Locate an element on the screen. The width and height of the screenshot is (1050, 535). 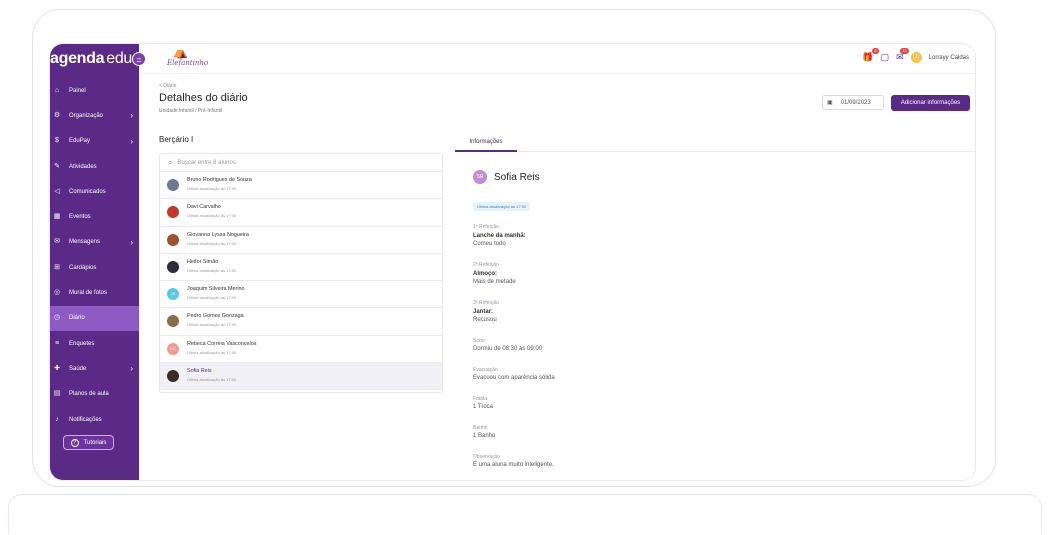
detail-tabs: Informações is located at coordinates (715, 143).